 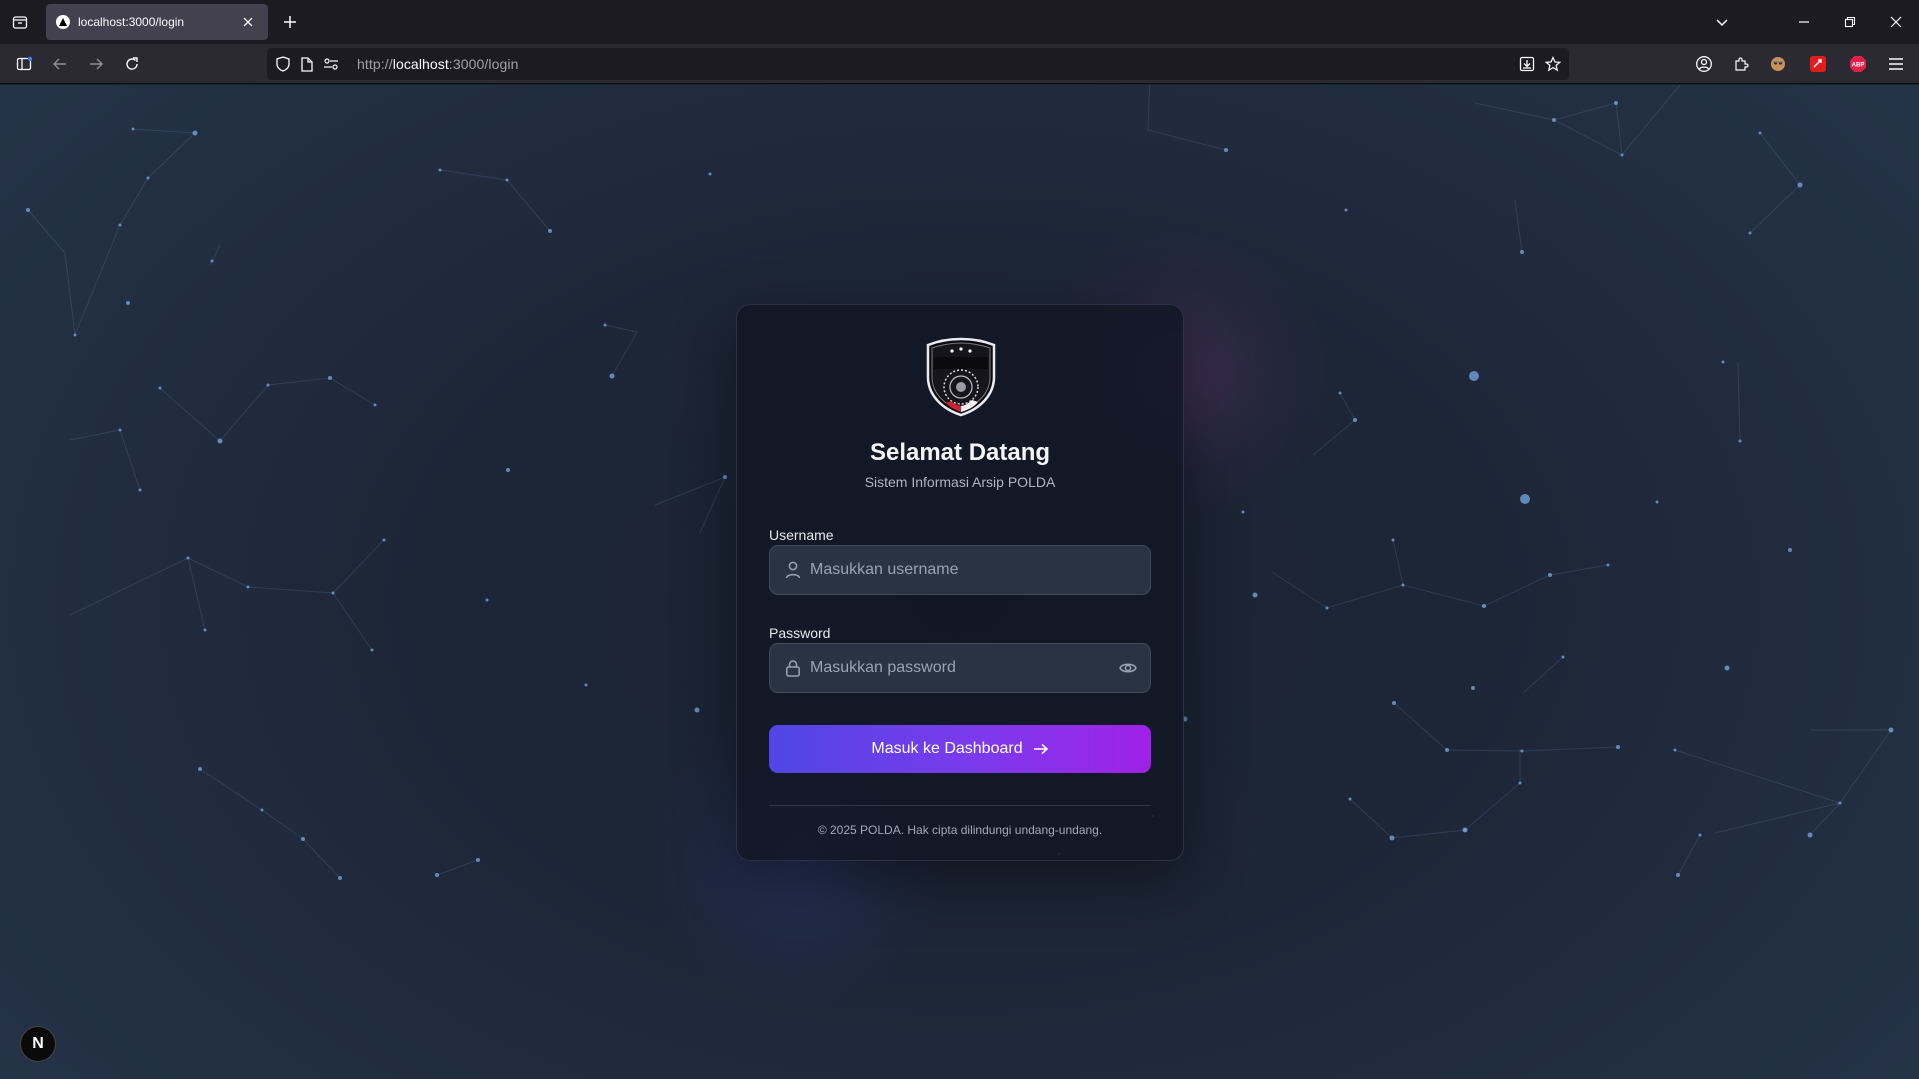 What do you see at coordinates (960, 452) in the screenshot?
I see `page-title: Selamat Datang` at bounding box center [960, 452].